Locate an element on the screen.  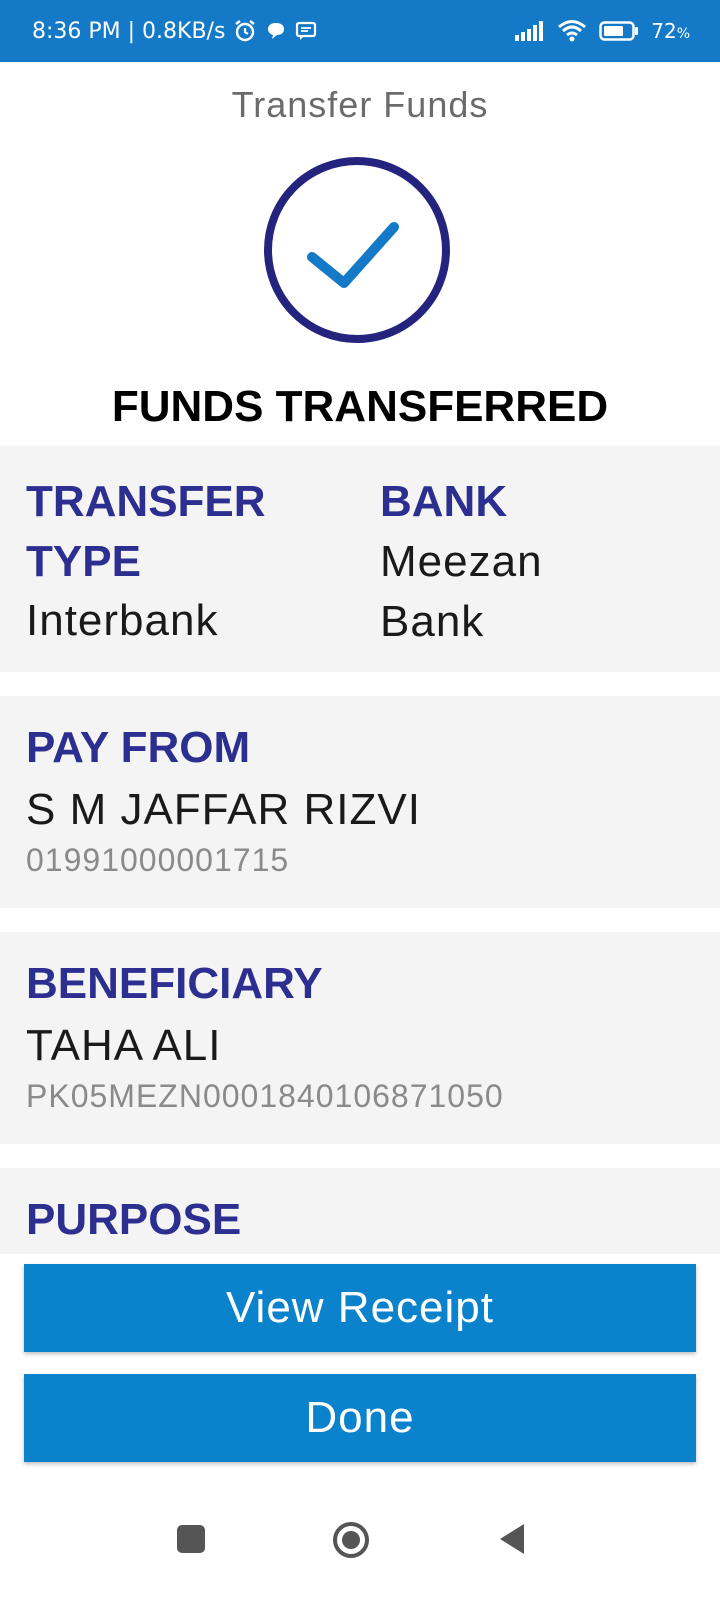
navigation-bar is located at coordinates (360, 1542).